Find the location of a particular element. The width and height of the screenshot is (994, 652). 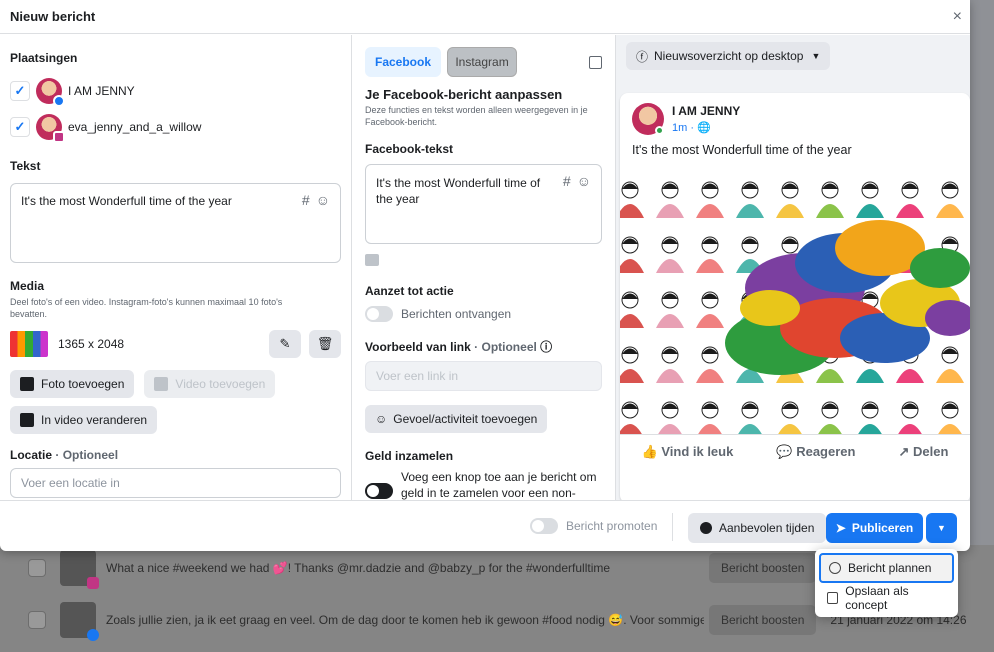

people-speech-bubbles-image is located at coordinates (795, 307).